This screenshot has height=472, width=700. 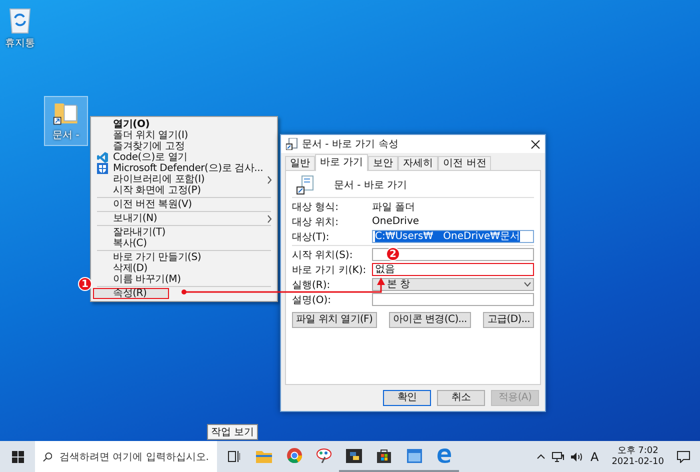 I want to click on icon-label: 문서 -, so click(x=66, y=135).